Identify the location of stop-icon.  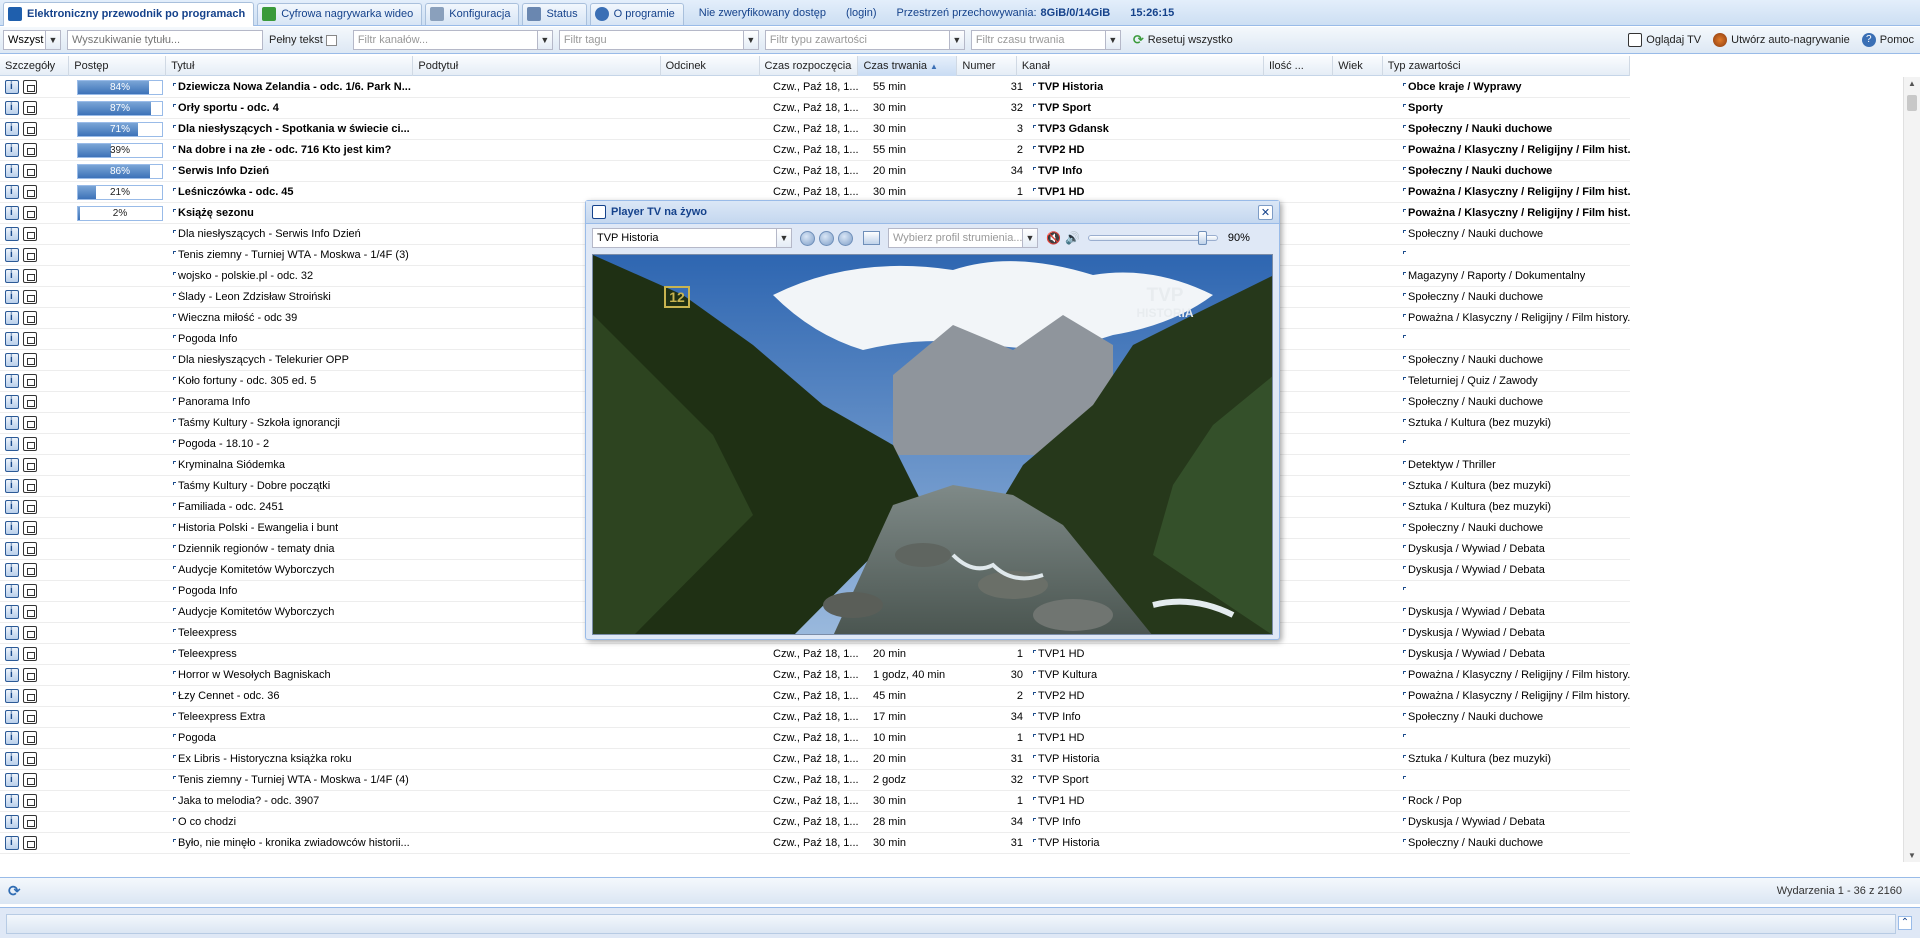
(845, 238).